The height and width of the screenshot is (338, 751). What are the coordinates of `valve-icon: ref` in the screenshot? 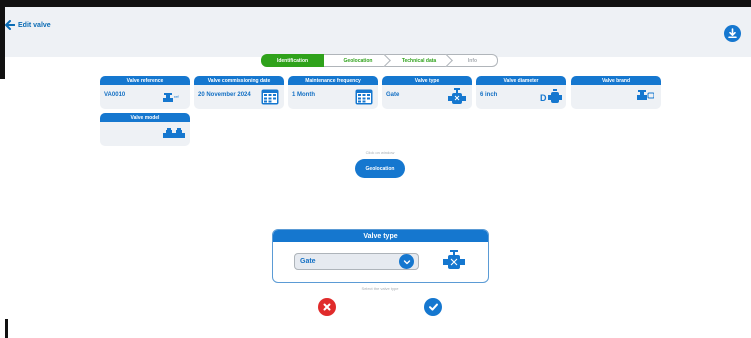 It's located at (171, 97).